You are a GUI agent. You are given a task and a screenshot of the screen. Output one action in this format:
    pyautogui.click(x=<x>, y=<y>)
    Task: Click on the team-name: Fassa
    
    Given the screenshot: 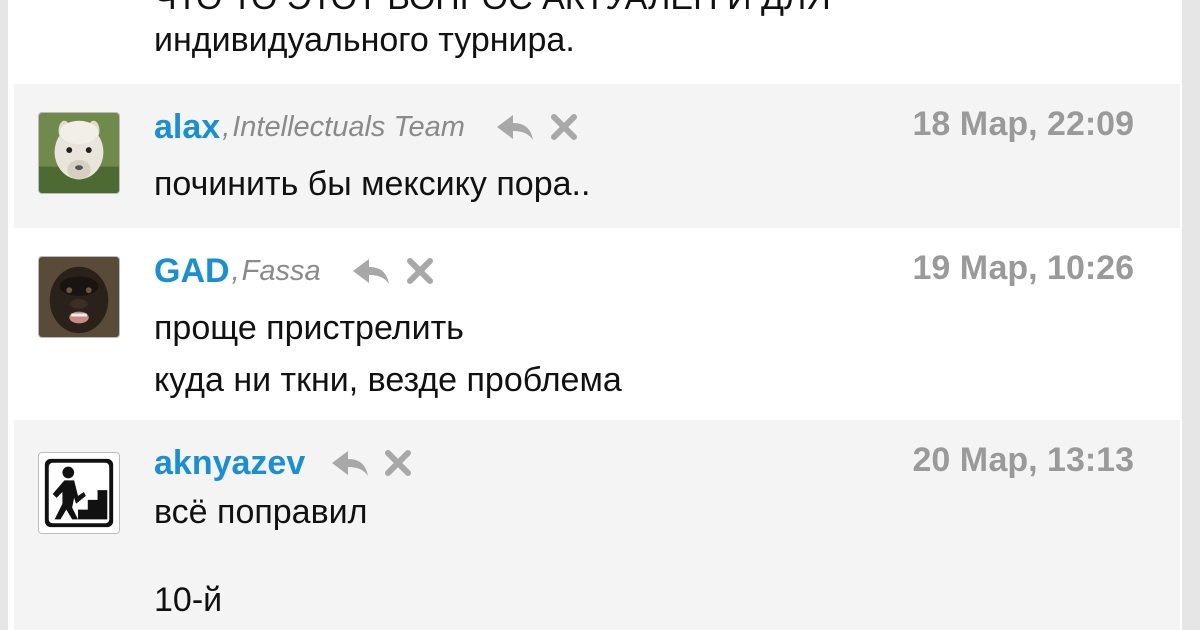 What is the action you would take?
    pyautogui.click(x=281, y=271)
    